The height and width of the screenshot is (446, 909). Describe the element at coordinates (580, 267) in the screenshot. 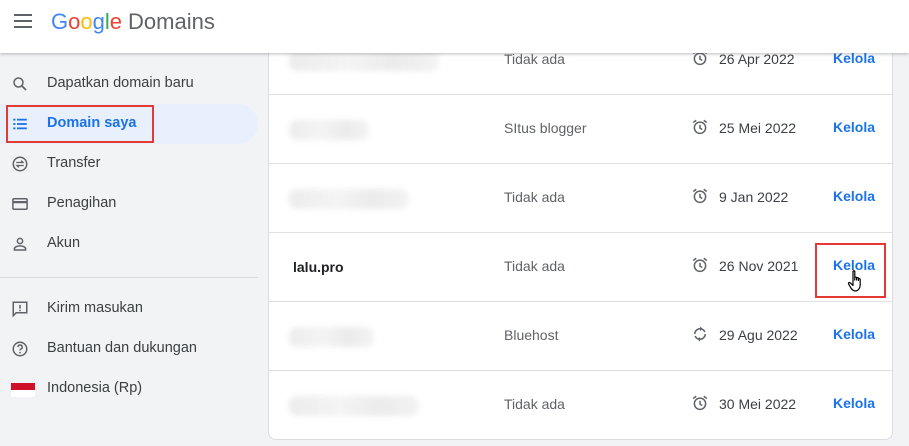

I see `table-row: lalu.pro Tidak ada 26 Nov 2021 Kelola` at that location.